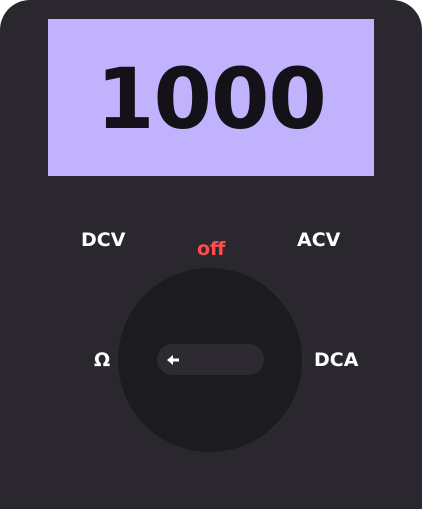 The width and height of the screenshot is (422, 509). I want to click on dial-label-off: off, so click(211, 249).